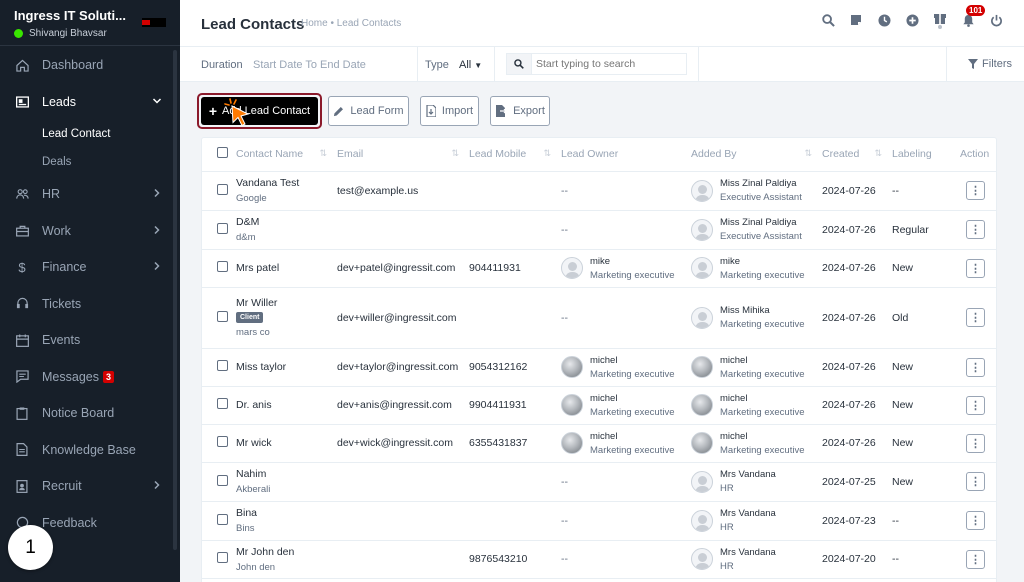  I want to click on lead-form-button: Lead Form, so click(368, 111).